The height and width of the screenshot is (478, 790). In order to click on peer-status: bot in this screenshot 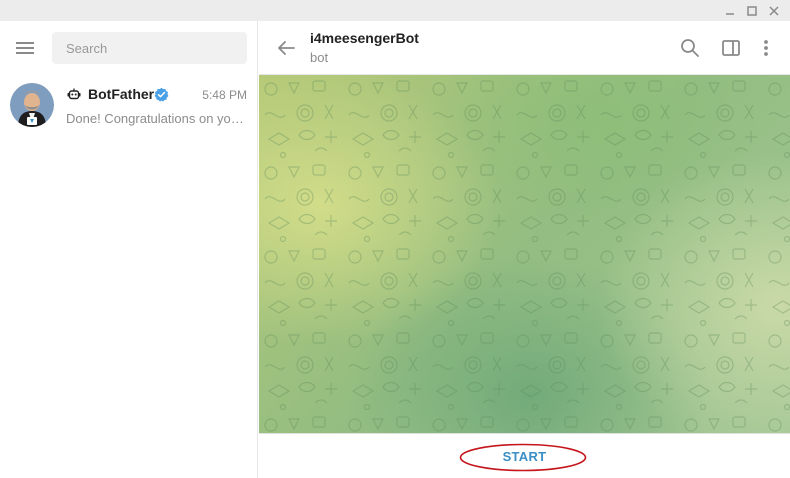, I will do `click(319, 57)`.